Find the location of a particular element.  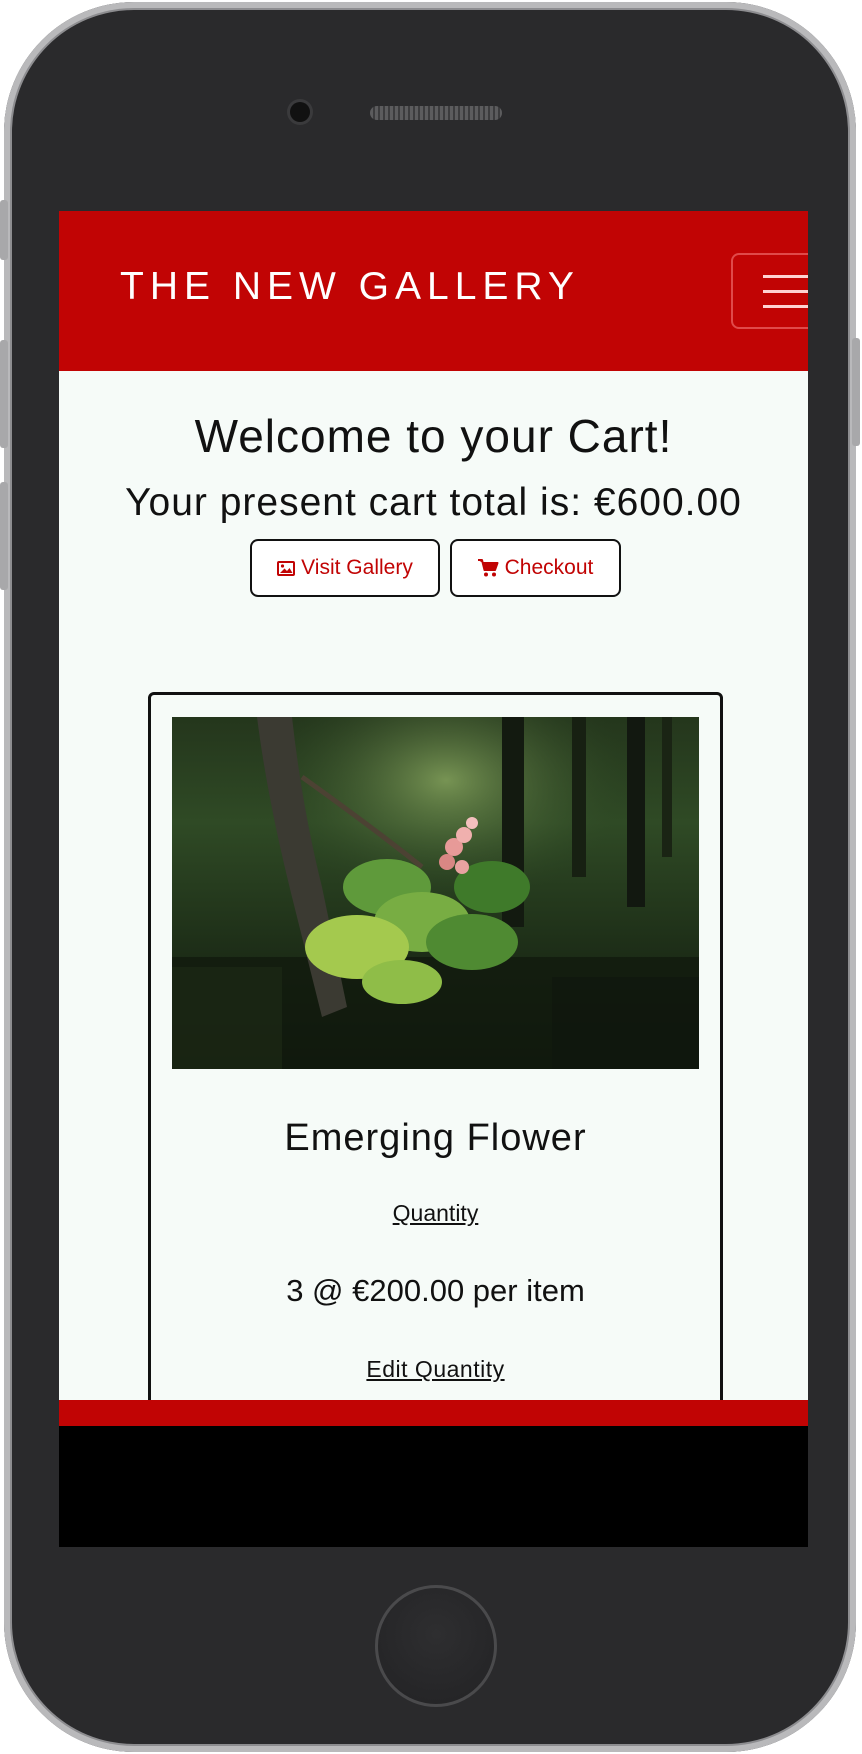

front-camera is located at coordinates (300, 112).